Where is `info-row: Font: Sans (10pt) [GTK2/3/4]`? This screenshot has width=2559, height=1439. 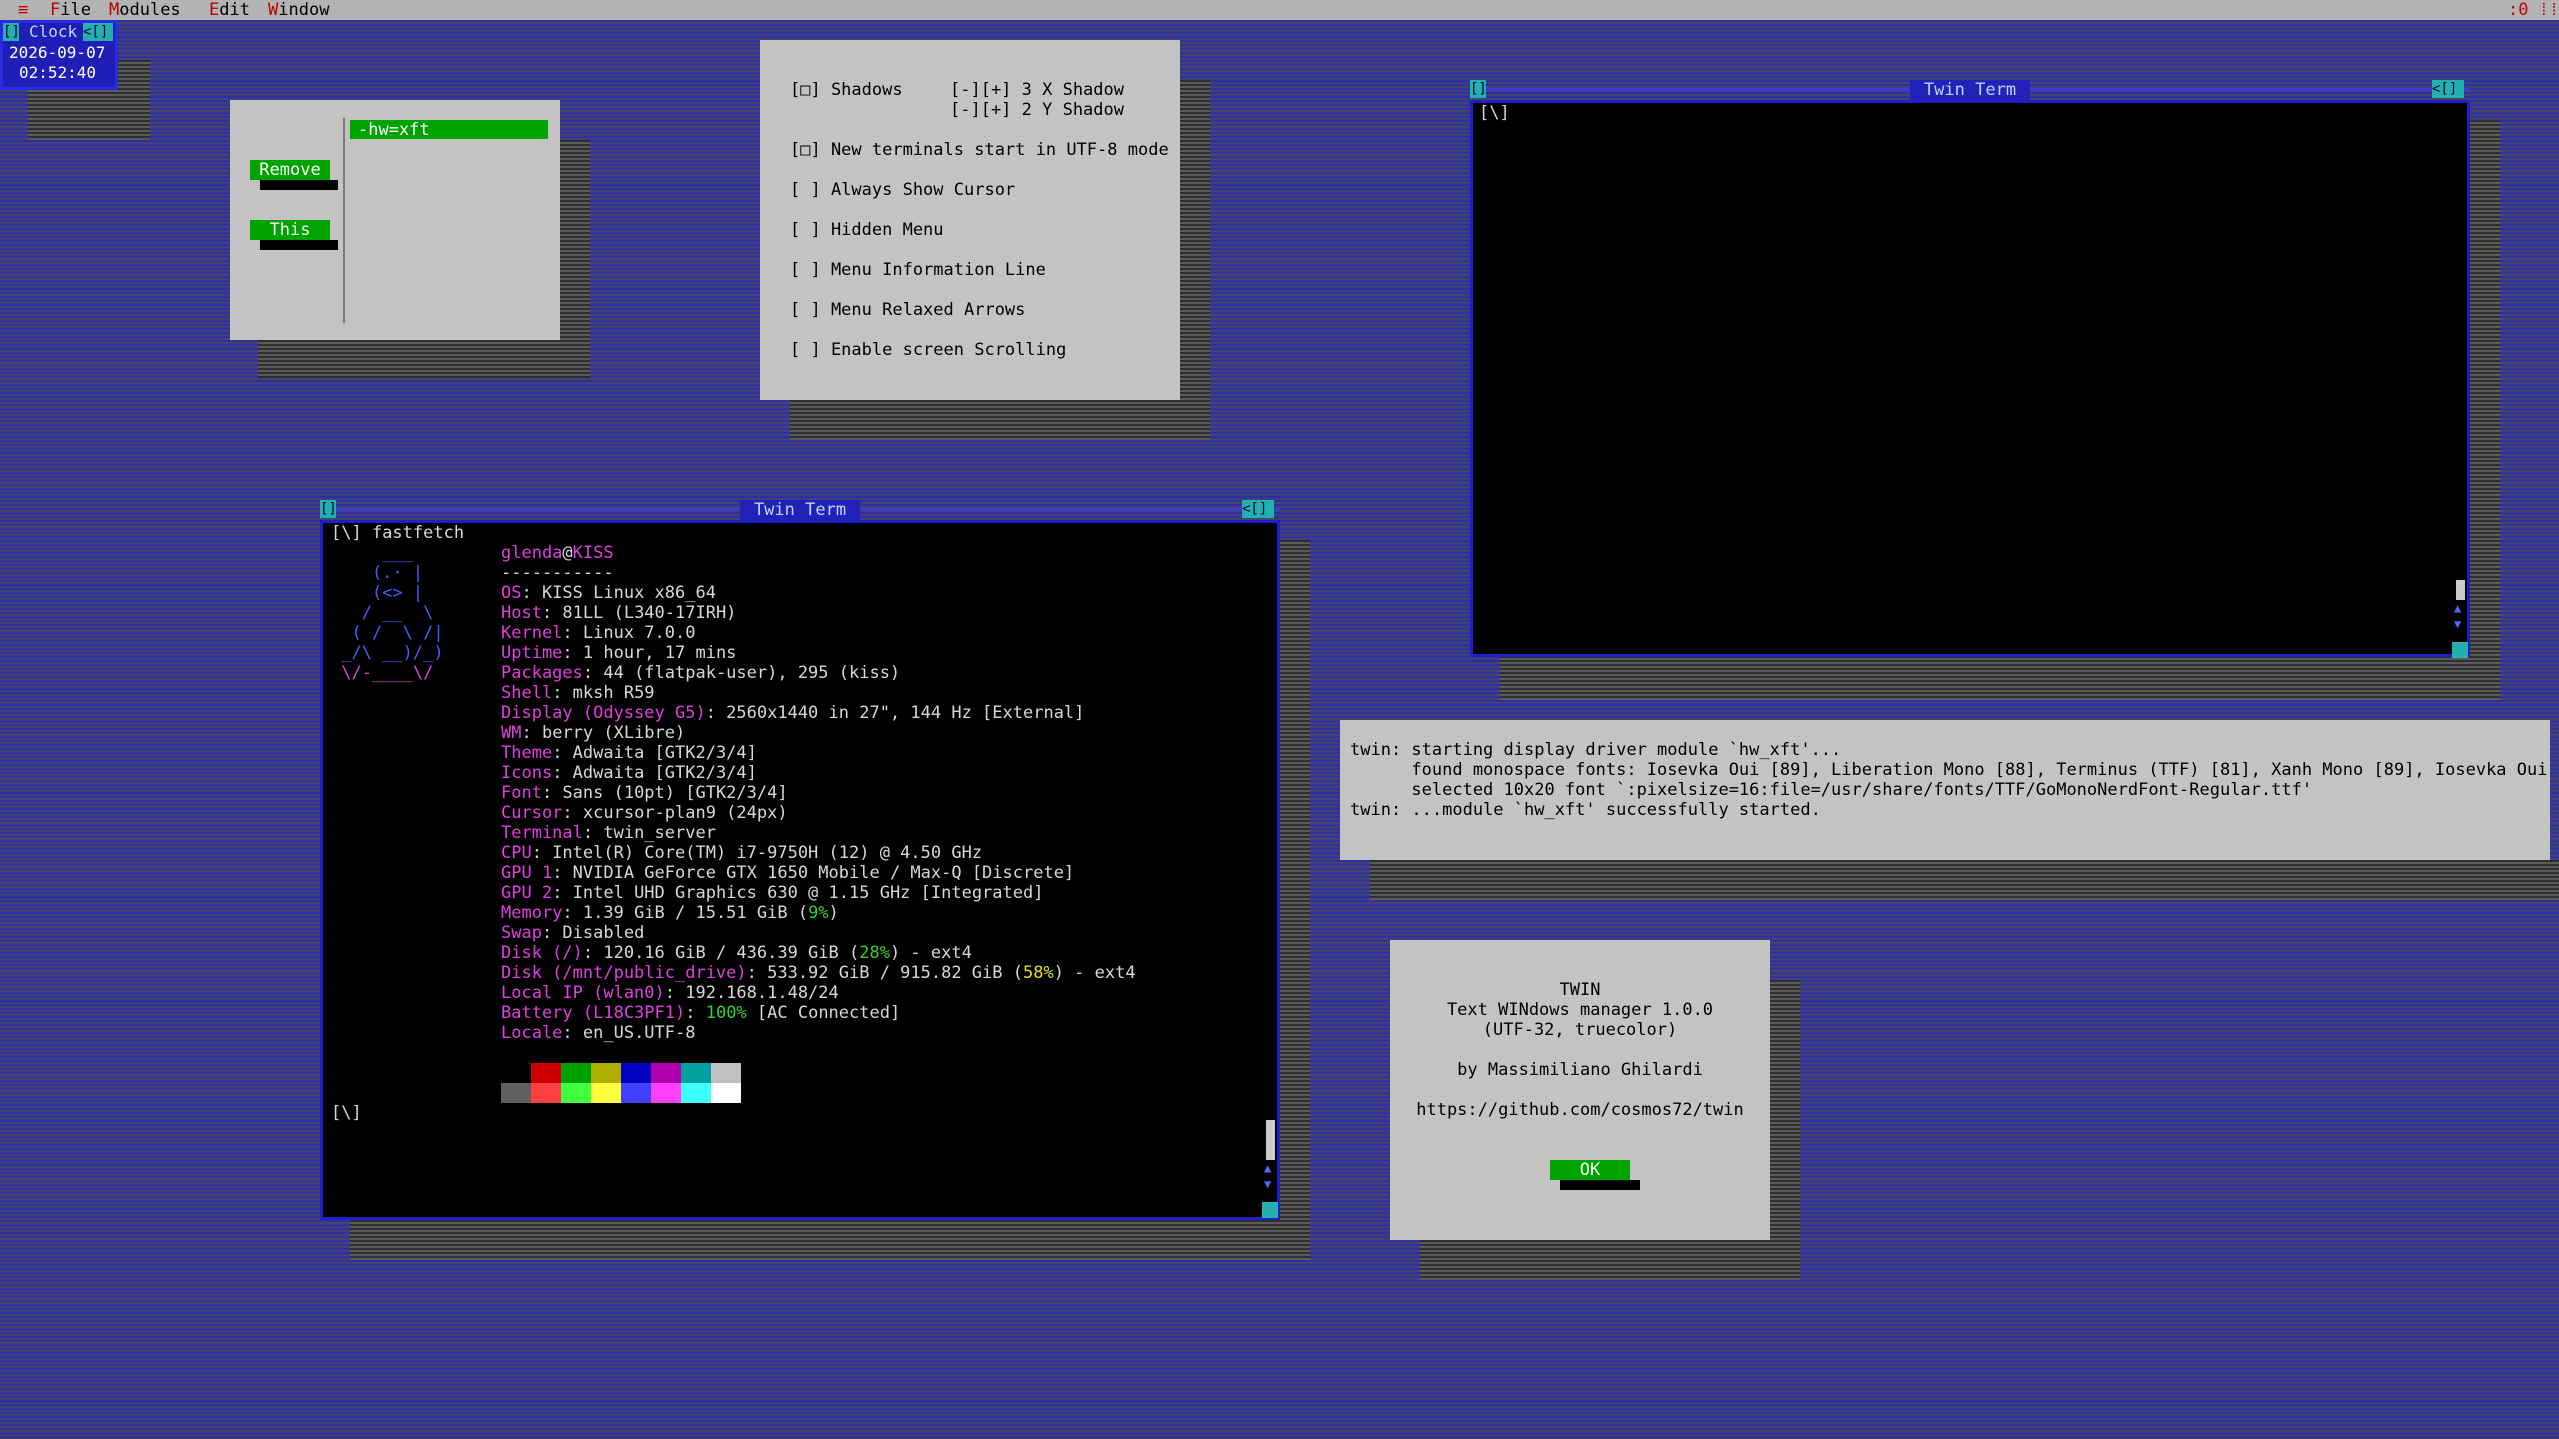
info-row: Font: Sans (10pt) [GTK2/3/4] is located at coordinates (644, 793).